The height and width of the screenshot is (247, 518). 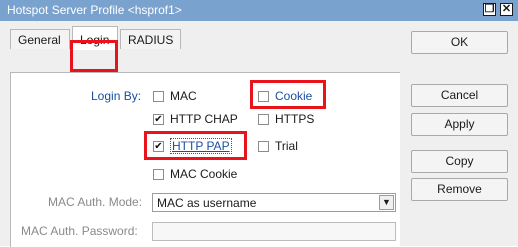 I want to click on trial-checkbox-box, so click(x=263, y=146).